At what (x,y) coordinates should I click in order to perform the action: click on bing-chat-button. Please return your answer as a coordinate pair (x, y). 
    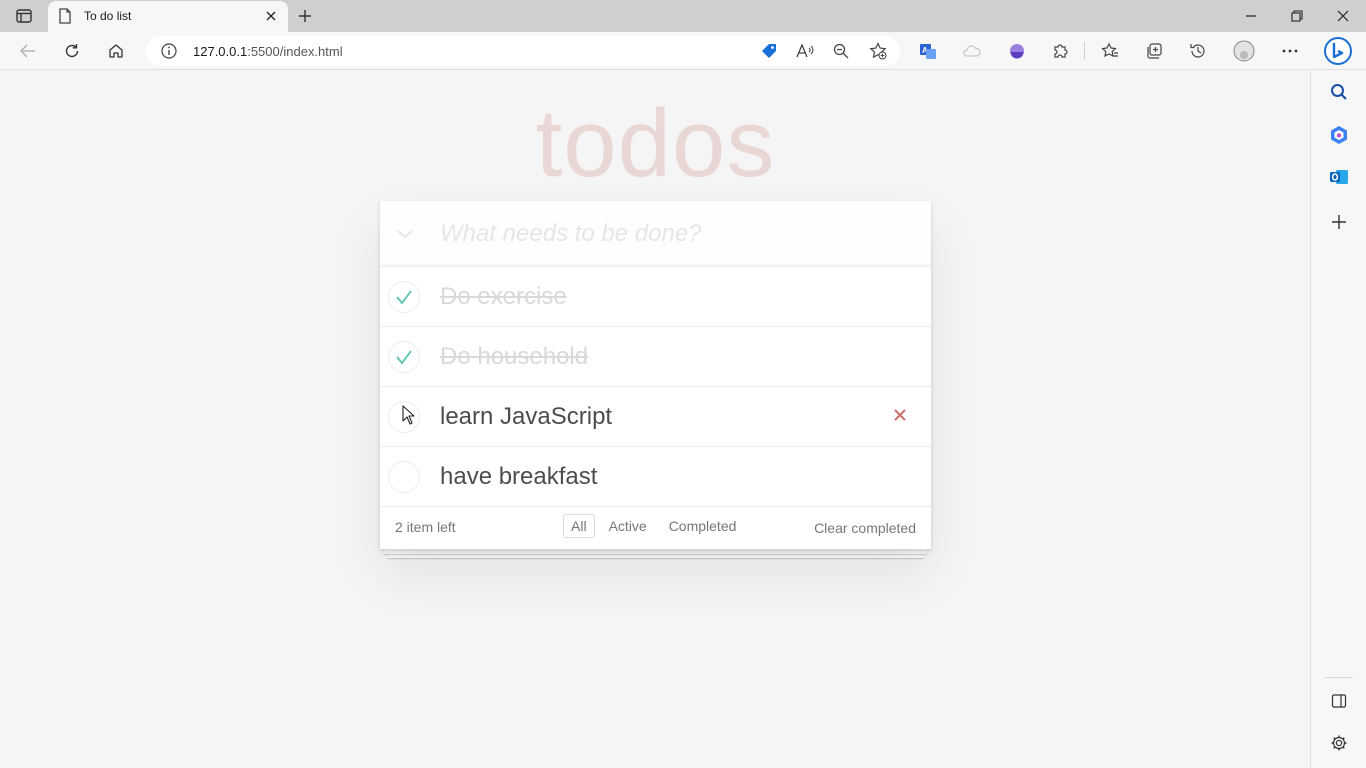
    Looking at the image, I should click on (1338, 51).